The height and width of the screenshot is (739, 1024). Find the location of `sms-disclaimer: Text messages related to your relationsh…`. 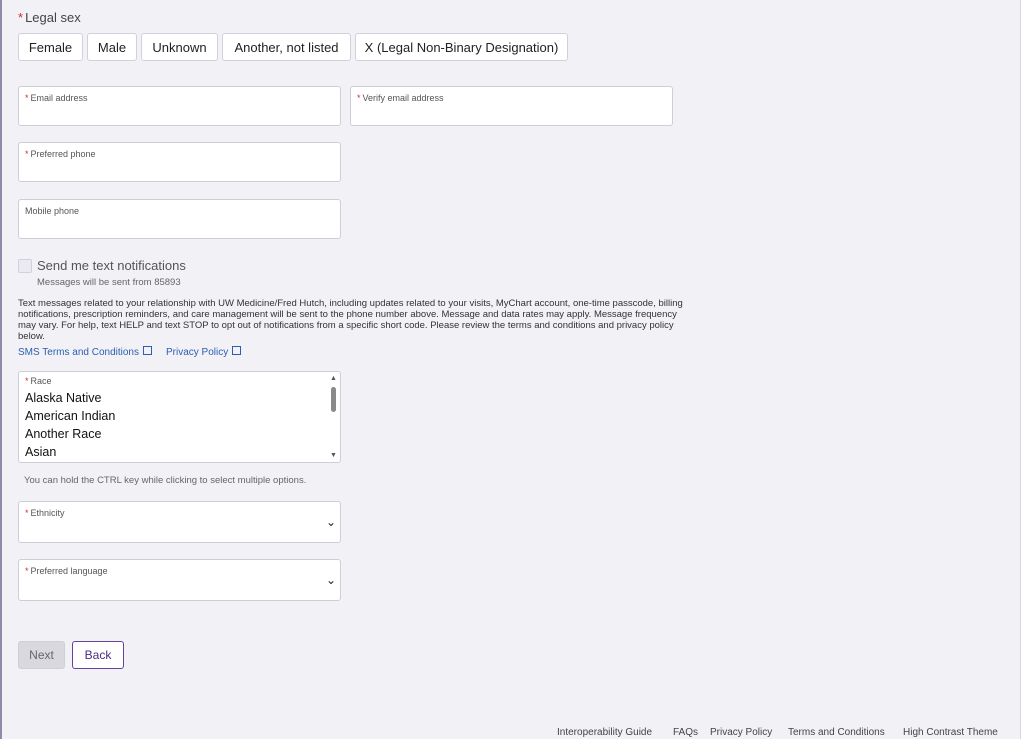

sms-disclaimer: Text messages related to your relationsh… is located at coordinates (350, 320).